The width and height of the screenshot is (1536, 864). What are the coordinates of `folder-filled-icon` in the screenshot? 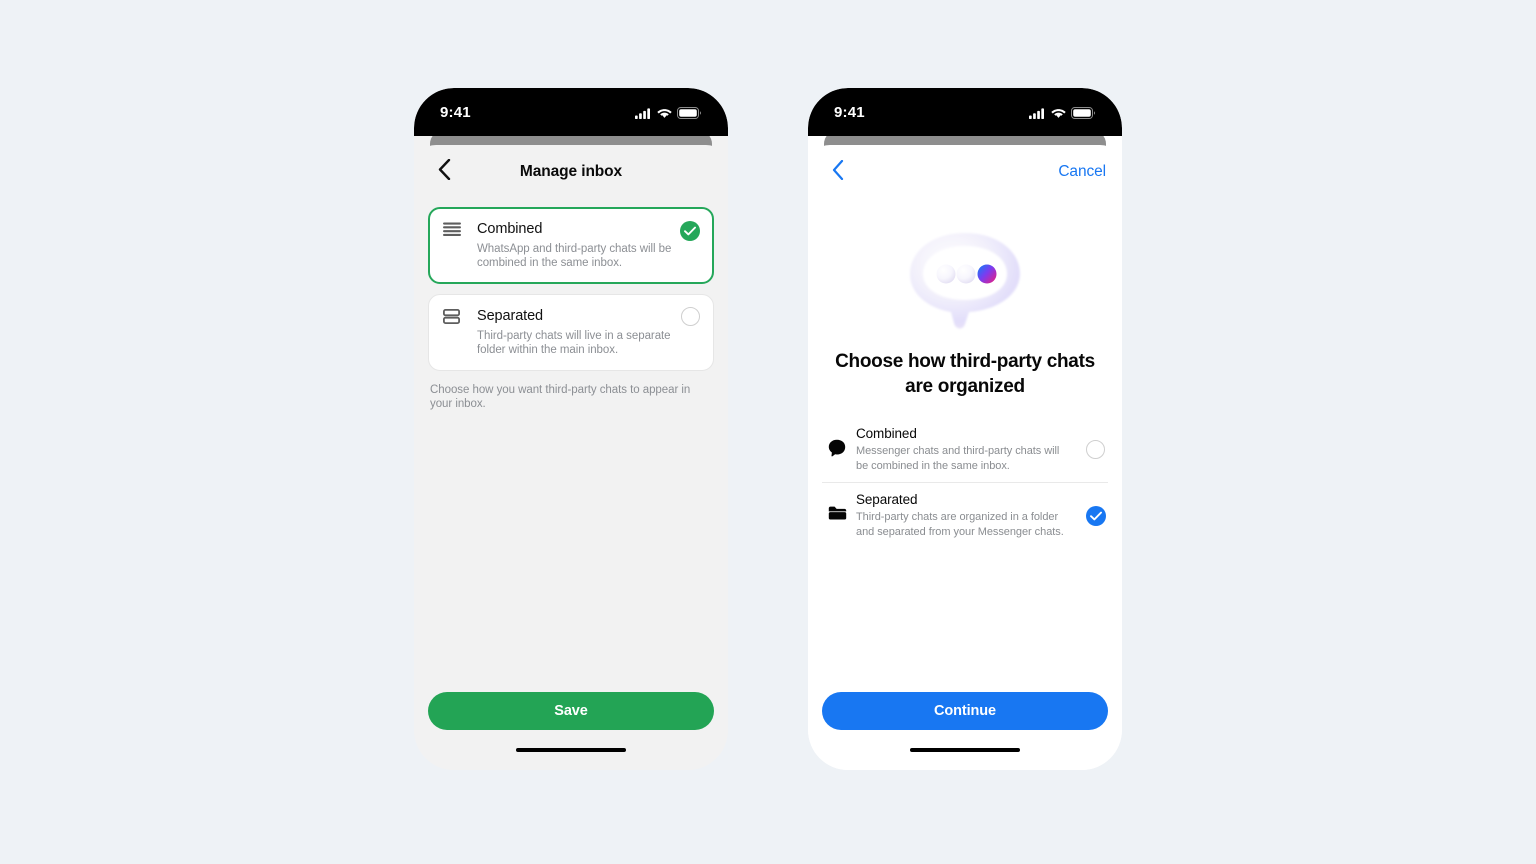 It's located at (837, 506).